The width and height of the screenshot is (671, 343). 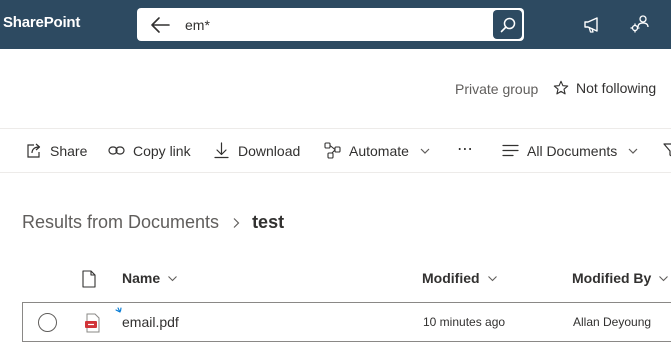 I want to click on automate-button: Automate, so click(x=377, y=150).